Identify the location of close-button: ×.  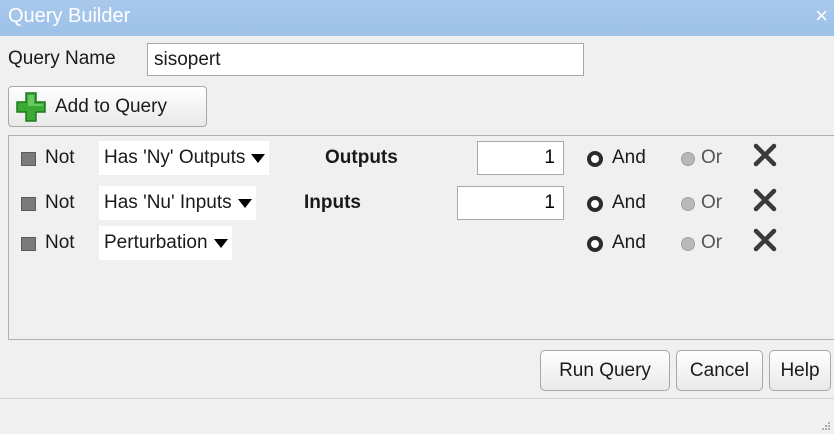
(821, 16).